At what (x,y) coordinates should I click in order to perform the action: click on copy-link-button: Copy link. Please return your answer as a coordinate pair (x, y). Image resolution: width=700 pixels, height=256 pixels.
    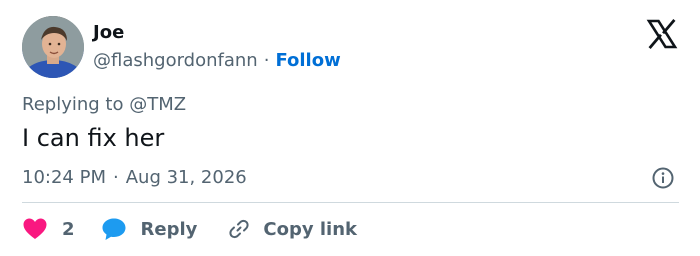
    Looking at the image, I should click on (292, 229).